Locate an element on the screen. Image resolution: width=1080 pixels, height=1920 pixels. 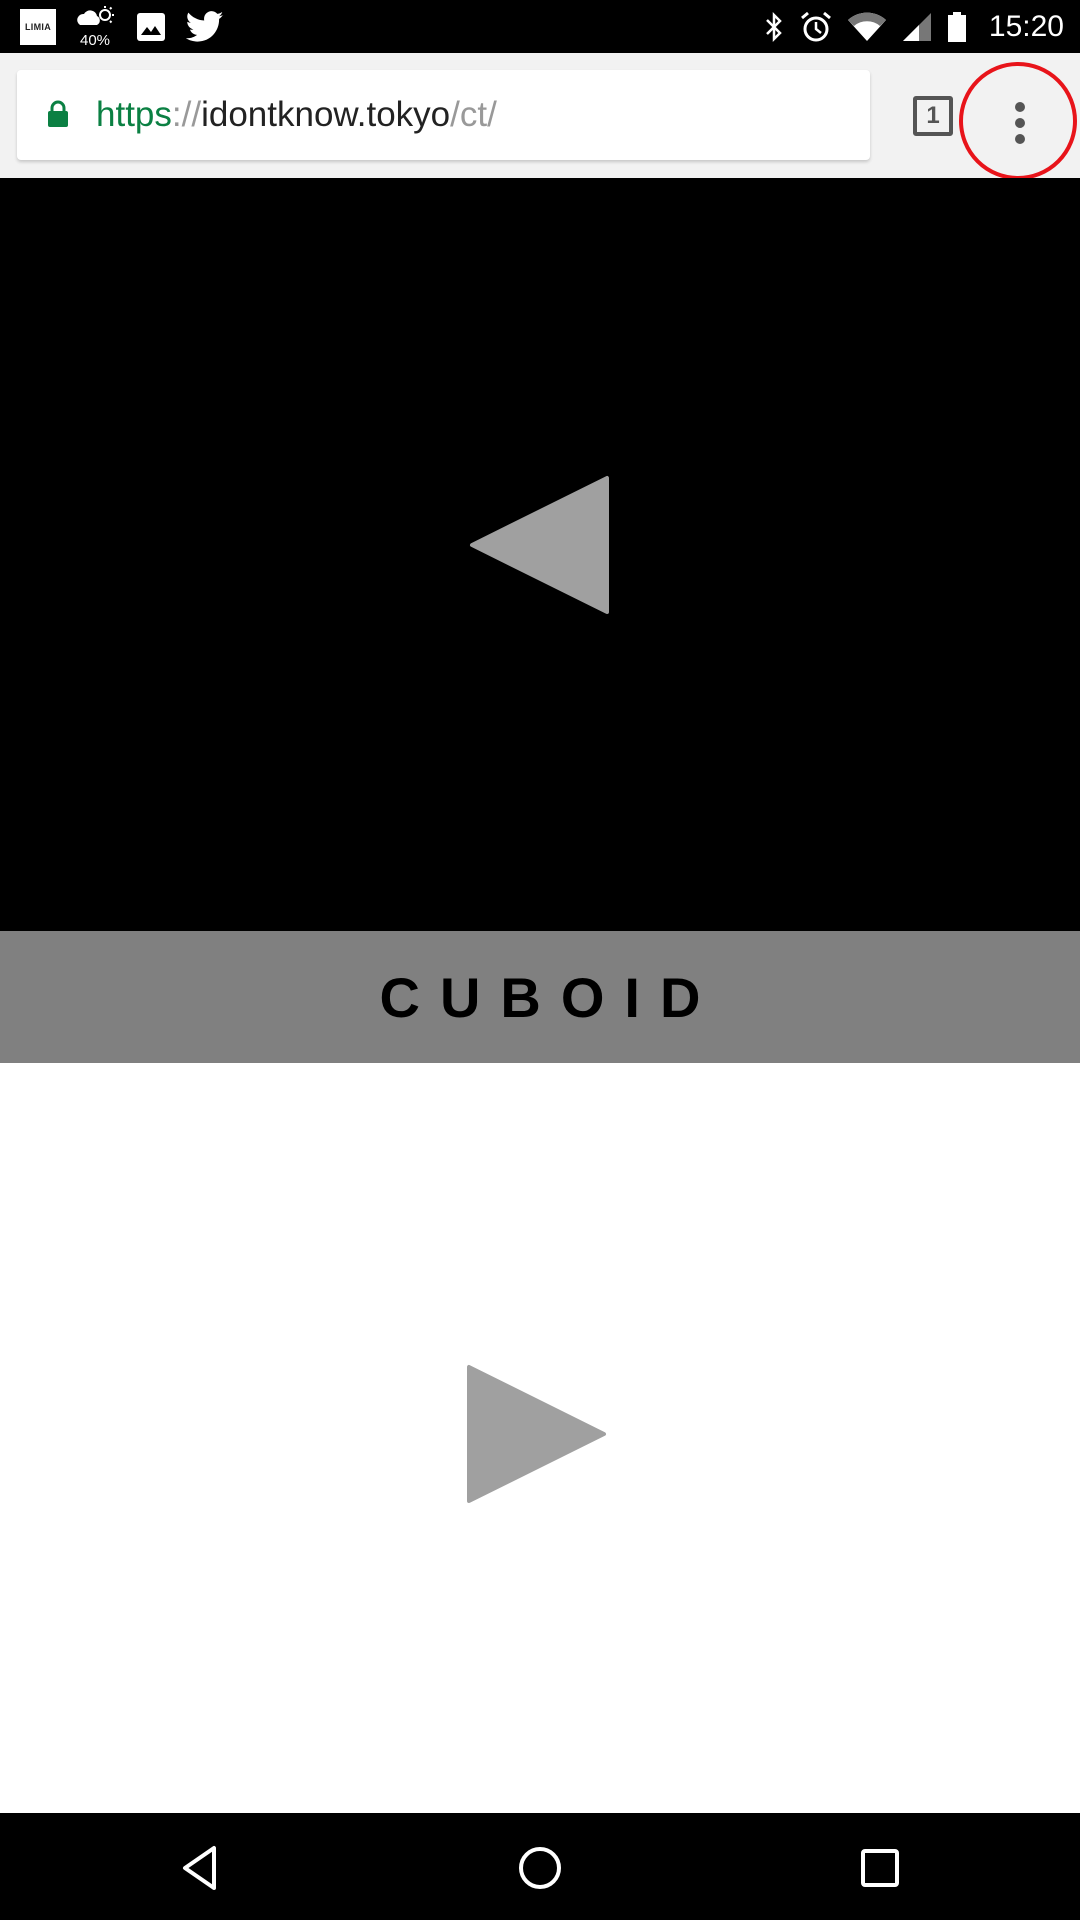
home-icon is located at coordinates (540, 1868).